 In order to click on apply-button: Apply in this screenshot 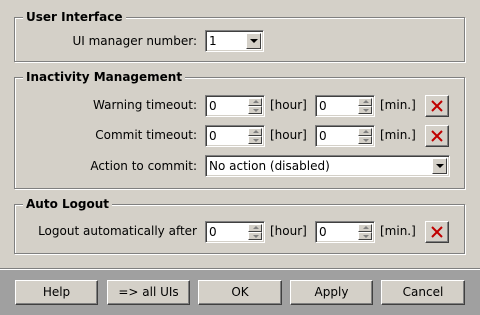, I will do `click(331, 292)`.